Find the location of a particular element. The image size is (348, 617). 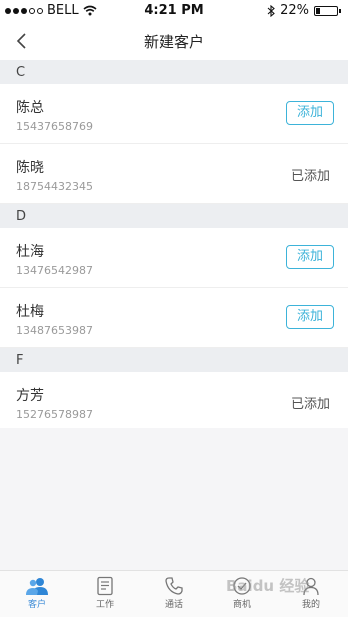

tab-label: 商机 is located at coordinates (241, 605).